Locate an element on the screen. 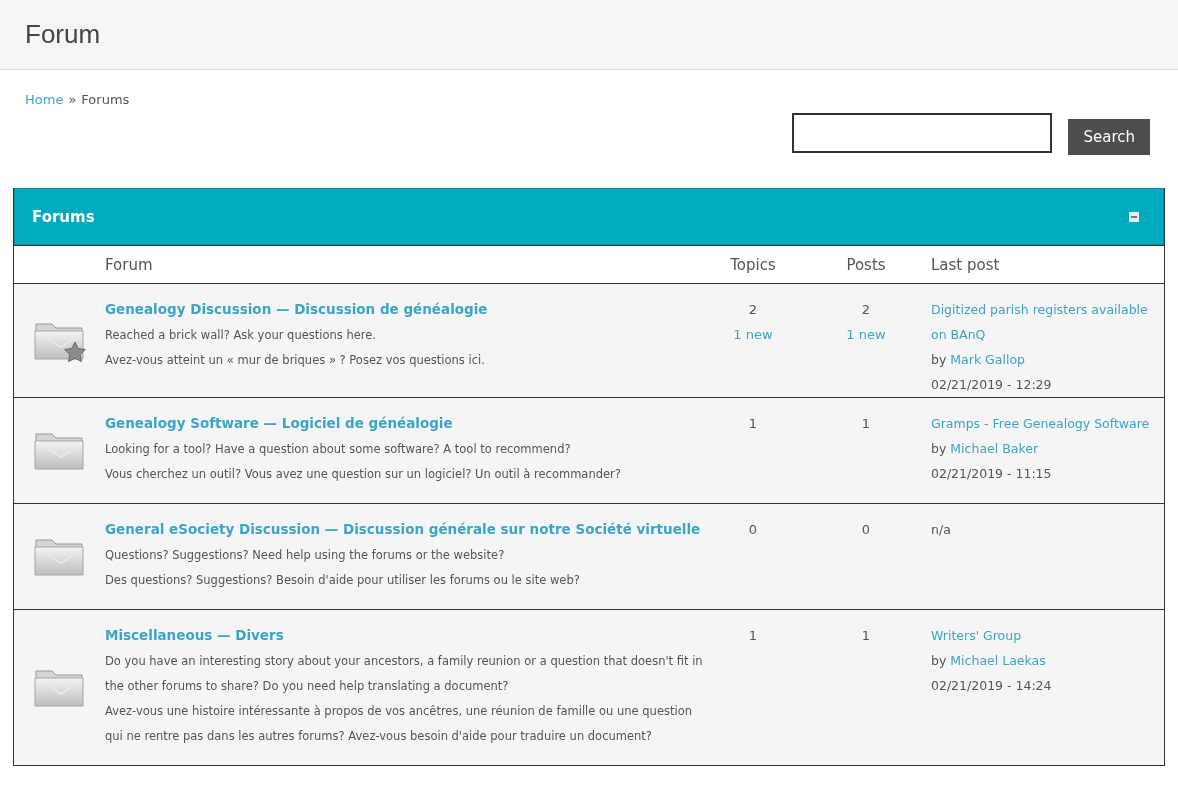 This screenshot has height=804, width=1178. post-date: 02/21/2019 - 12:29 is located at coordinates (992, 385).